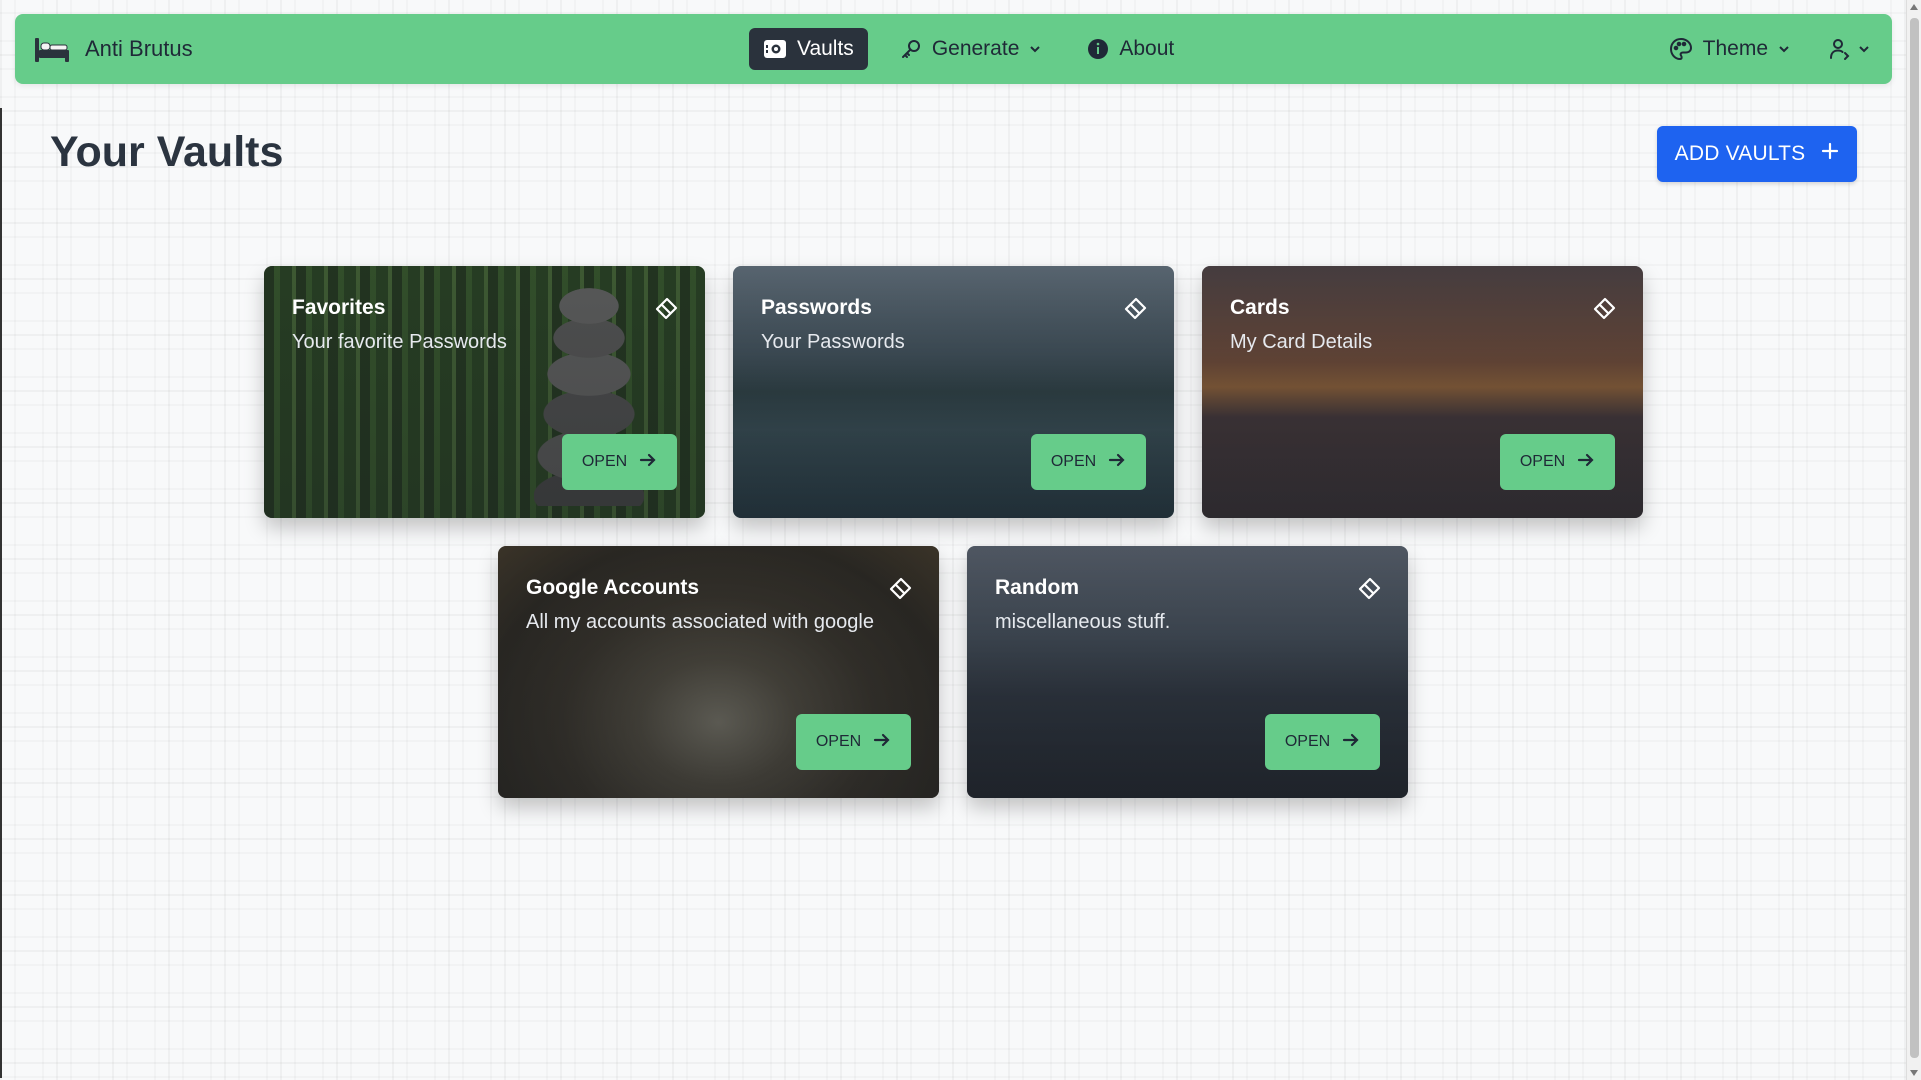 The height and width of the screenshot is (1080, 1921). I want to click on theme-dropdown: Theme, so click(1729, 49).